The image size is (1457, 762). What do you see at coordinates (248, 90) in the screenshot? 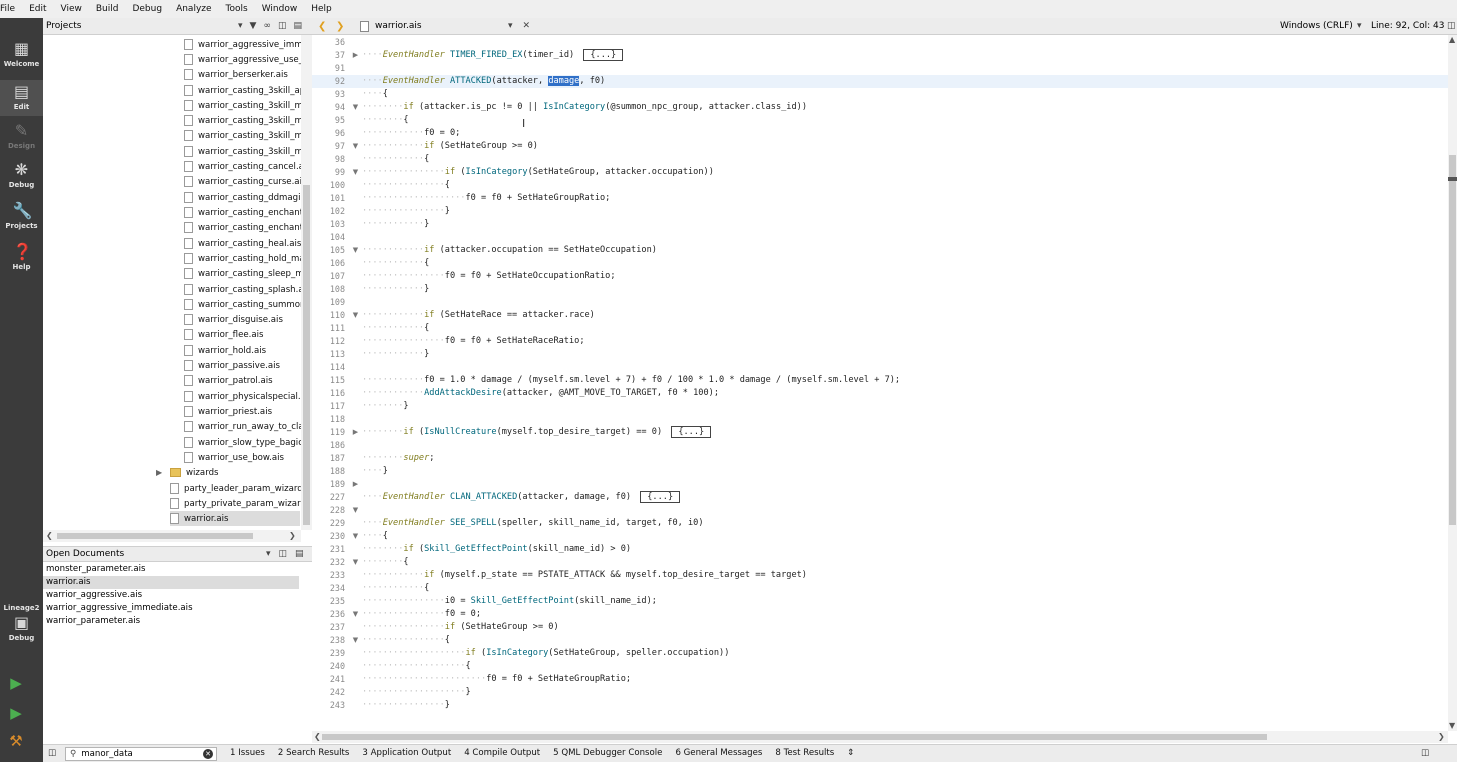
I see `tree-file: warrior_casting_3skill_ap` at bounding box center [248, 90].